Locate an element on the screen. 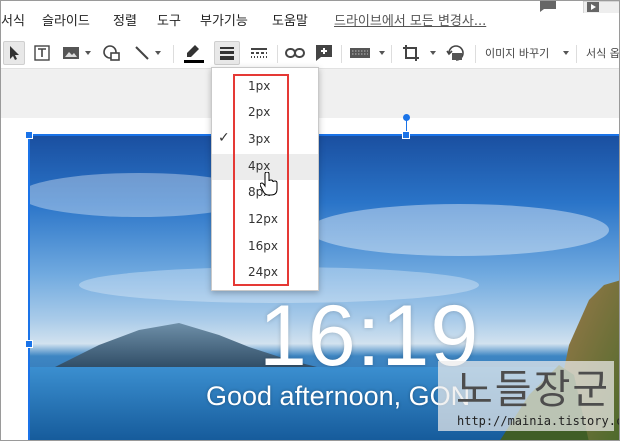  weight-option-1px: 1px is located at coordinates (265, 87).